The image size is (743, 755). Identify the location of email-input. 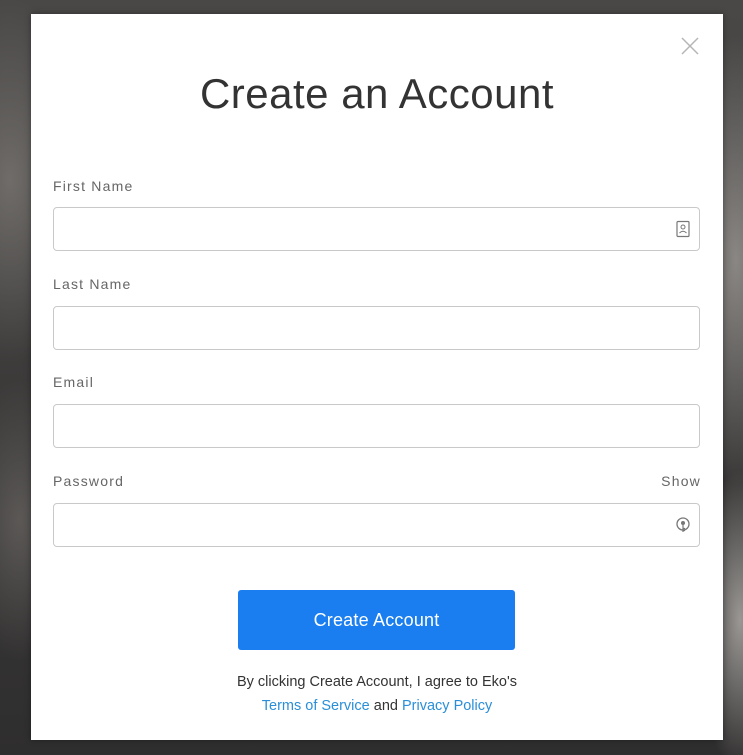
(376, 426).